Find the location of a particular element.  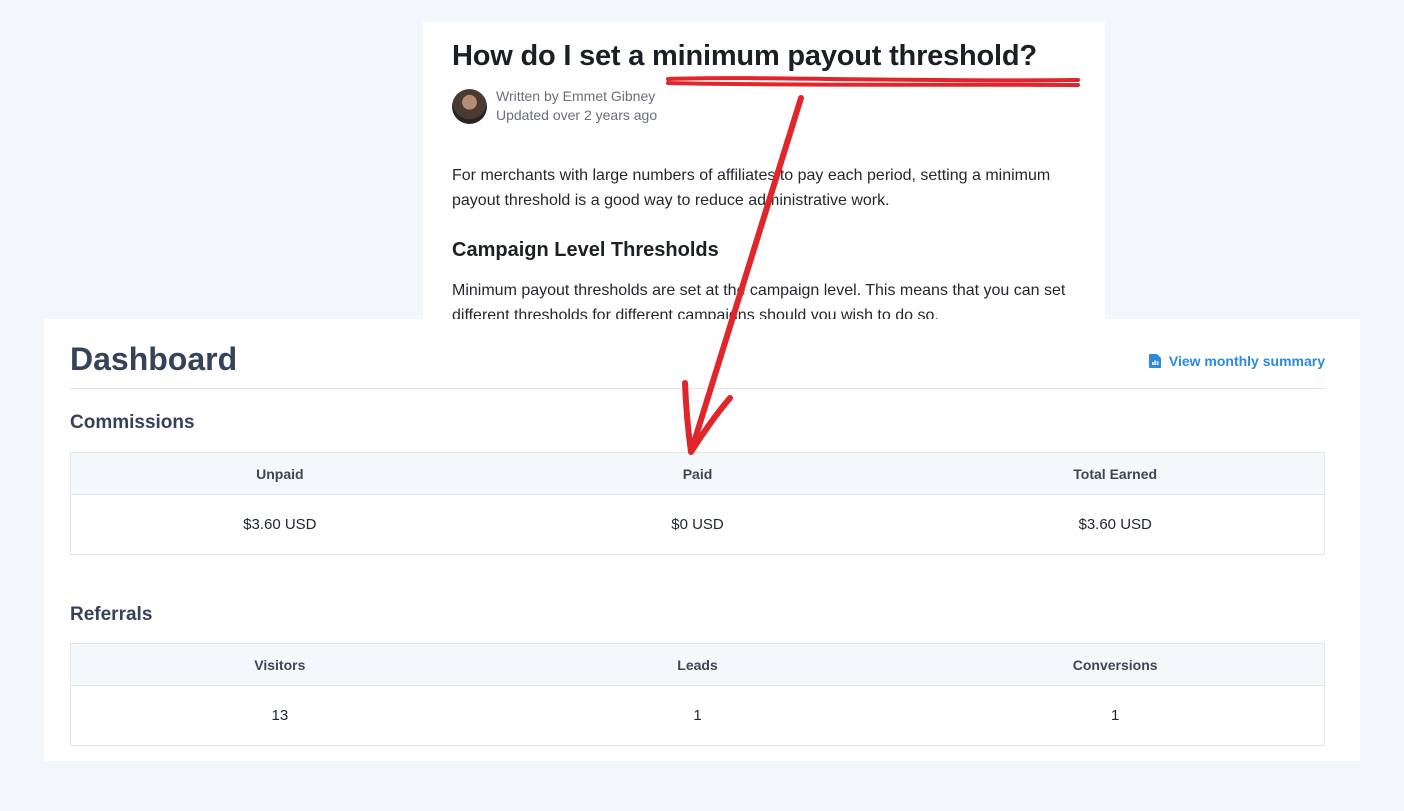

leads-value: 1 is located at coordinates (697, 715).